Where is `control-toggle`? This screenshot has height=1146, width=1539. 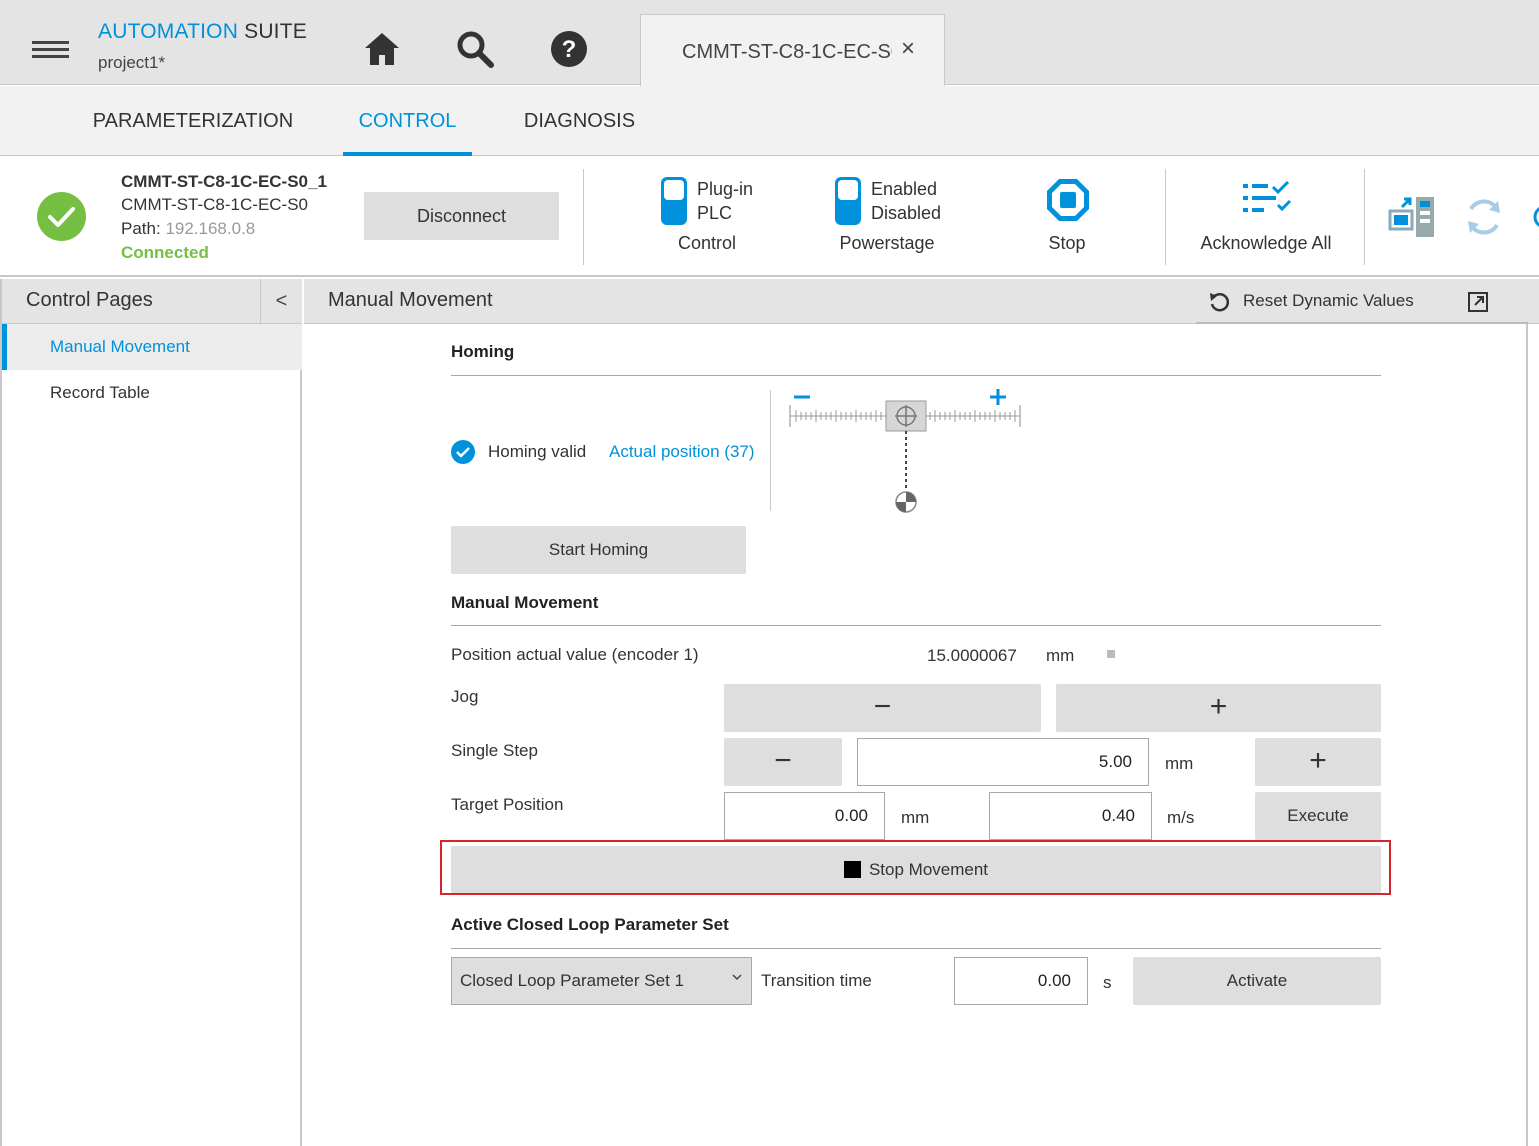 control-toggle is located at coordinates (674, 201).